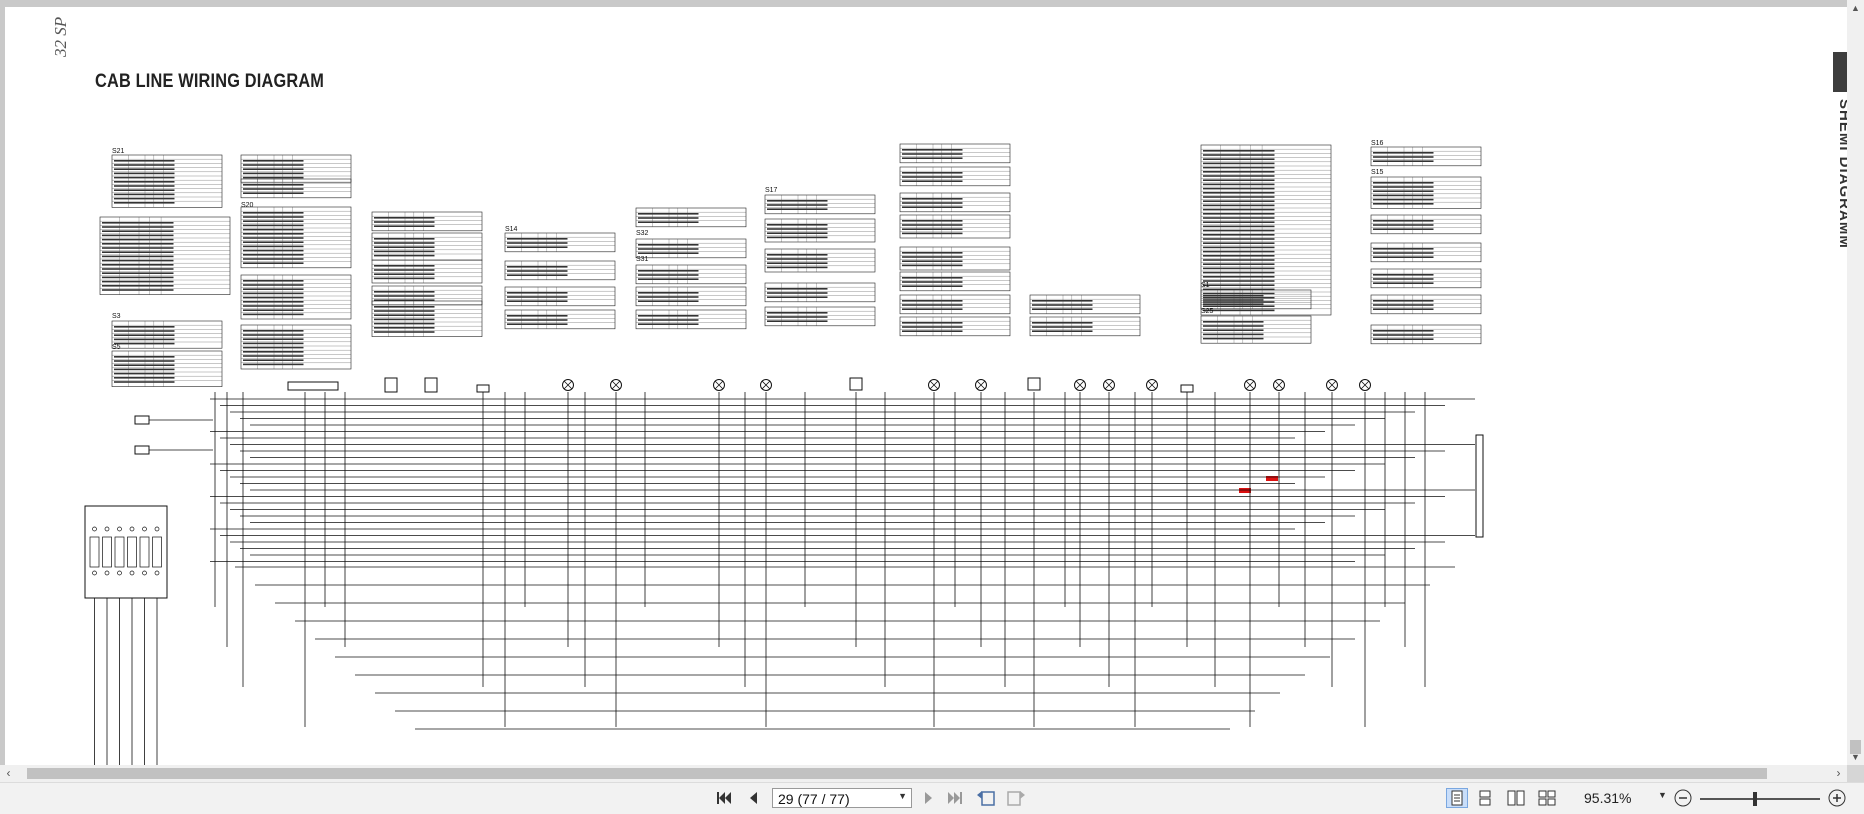  What do you see at coordinates (144, 573) in the screenshot?
I see `fuse-terminal` at bounding box center [144, 573].